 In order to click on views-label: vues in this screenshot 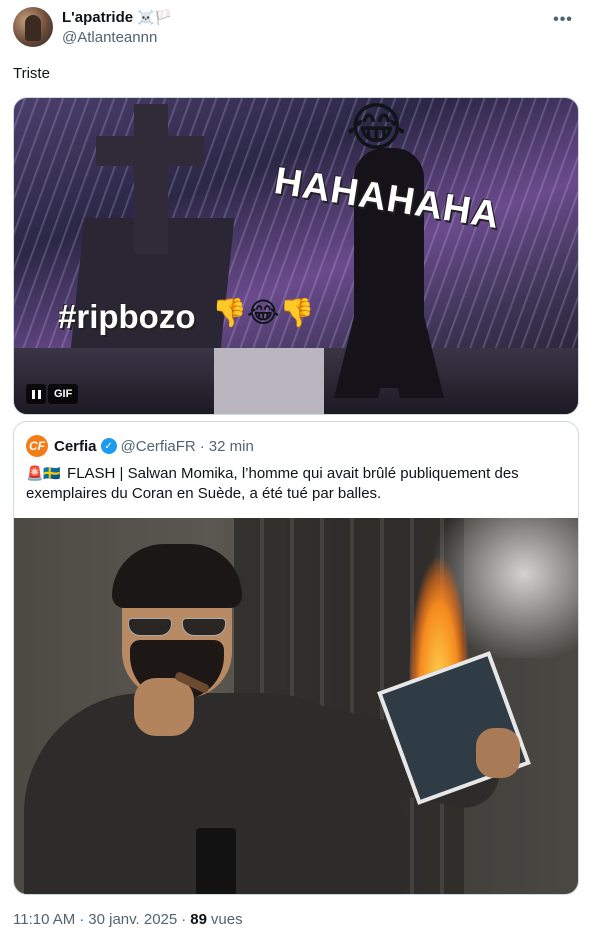, I will do `click(226, 919)`.